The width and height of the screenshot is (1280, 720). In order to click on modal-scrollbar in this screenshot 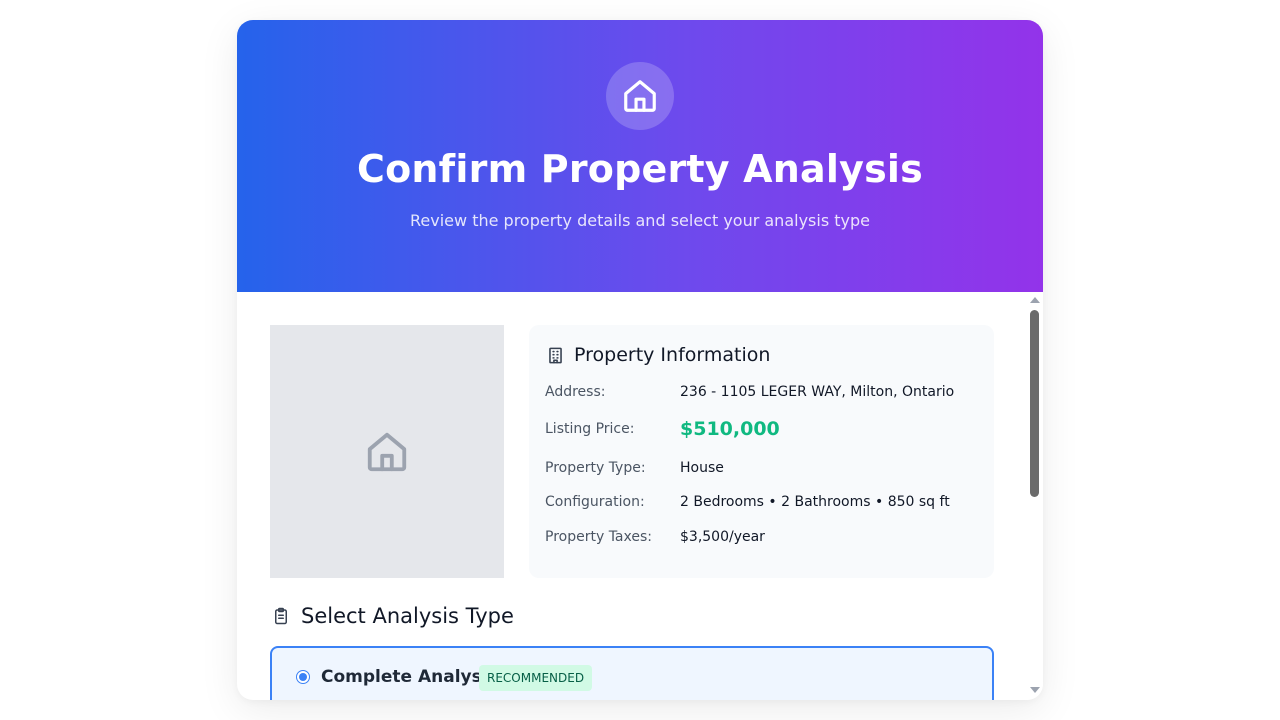, I will do `click(1034, 496)`.